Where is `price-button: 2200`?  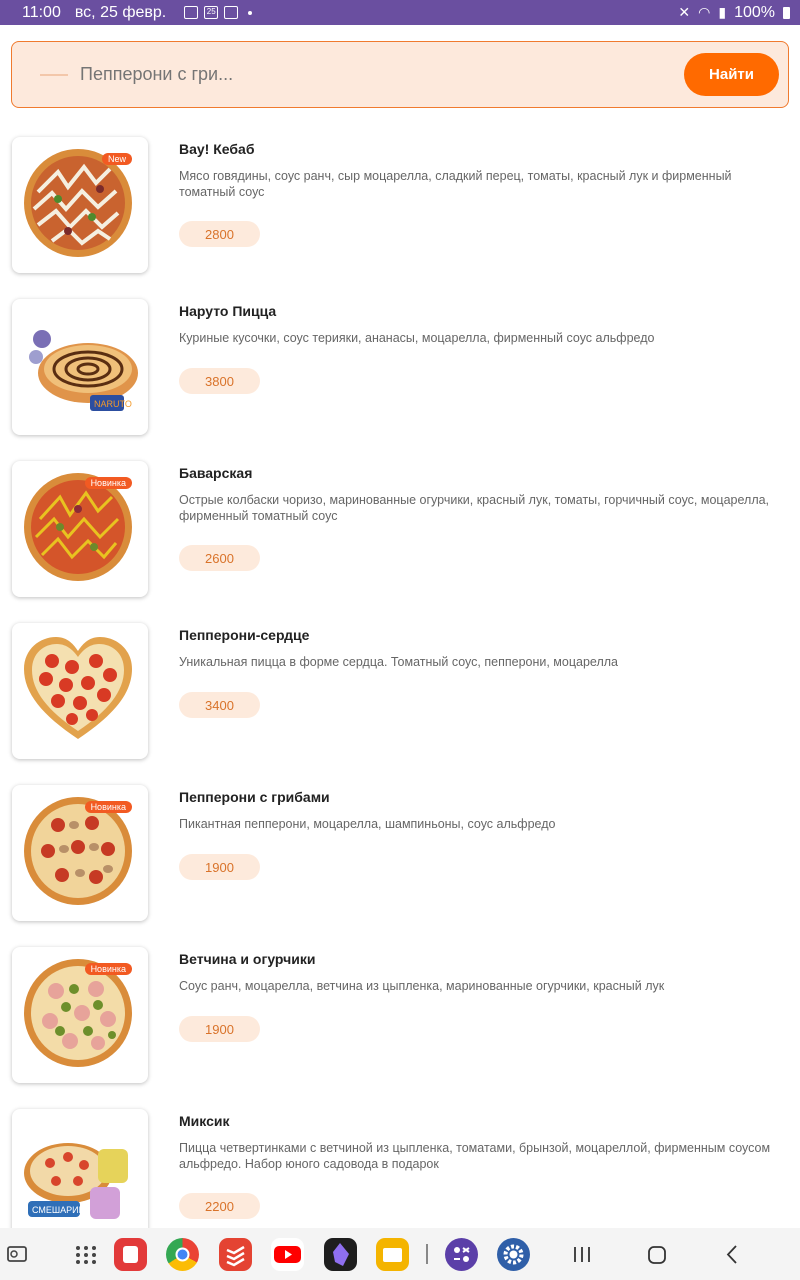
price-button: 2200 is located at coordinates (219, 1206).